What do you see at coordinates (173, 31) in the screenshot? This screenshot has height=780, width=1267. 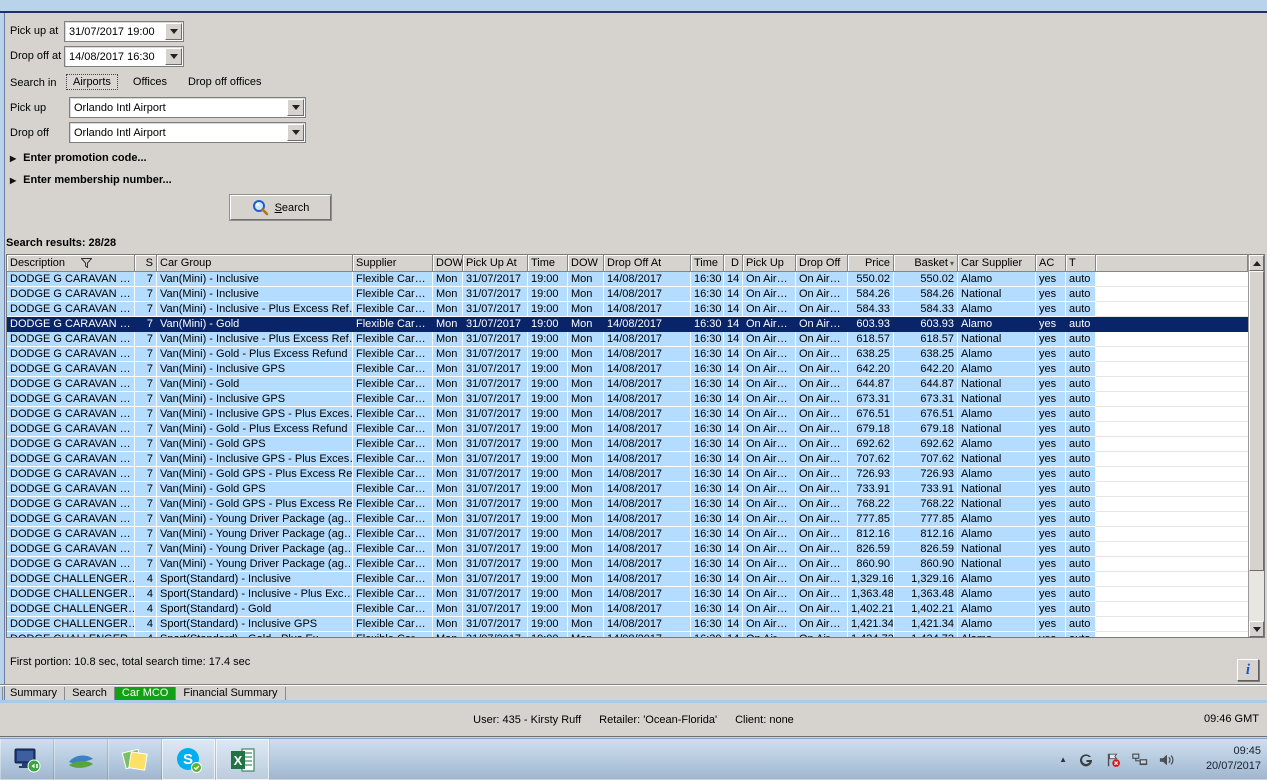 I see `pickup-at-dropdown-button` at bounding box center [173, 31].